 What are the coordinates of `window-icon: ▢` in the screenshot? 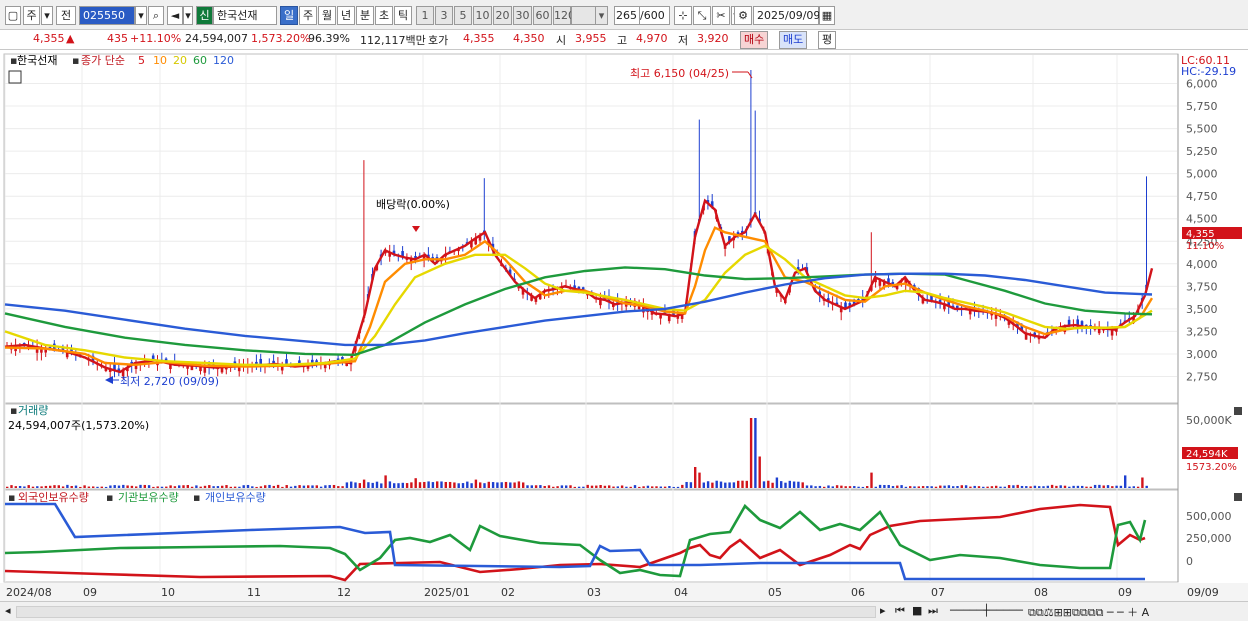 It's located at (13, 15).